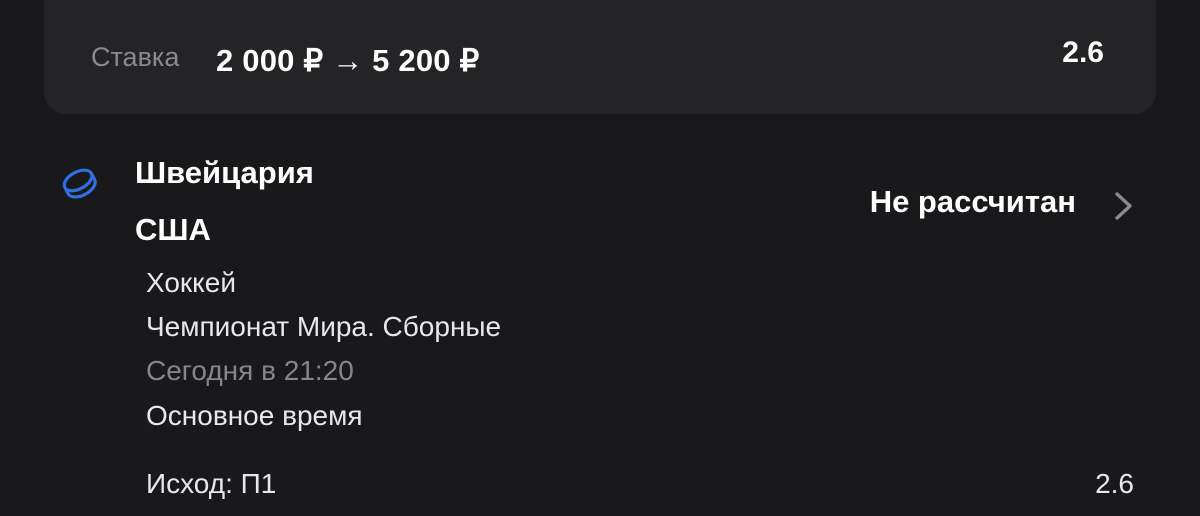  What do you see at coordinates (972, 201) in the screenshot?
I see `settlement-status: Не рассчитан` at bounding box center [972, 201].